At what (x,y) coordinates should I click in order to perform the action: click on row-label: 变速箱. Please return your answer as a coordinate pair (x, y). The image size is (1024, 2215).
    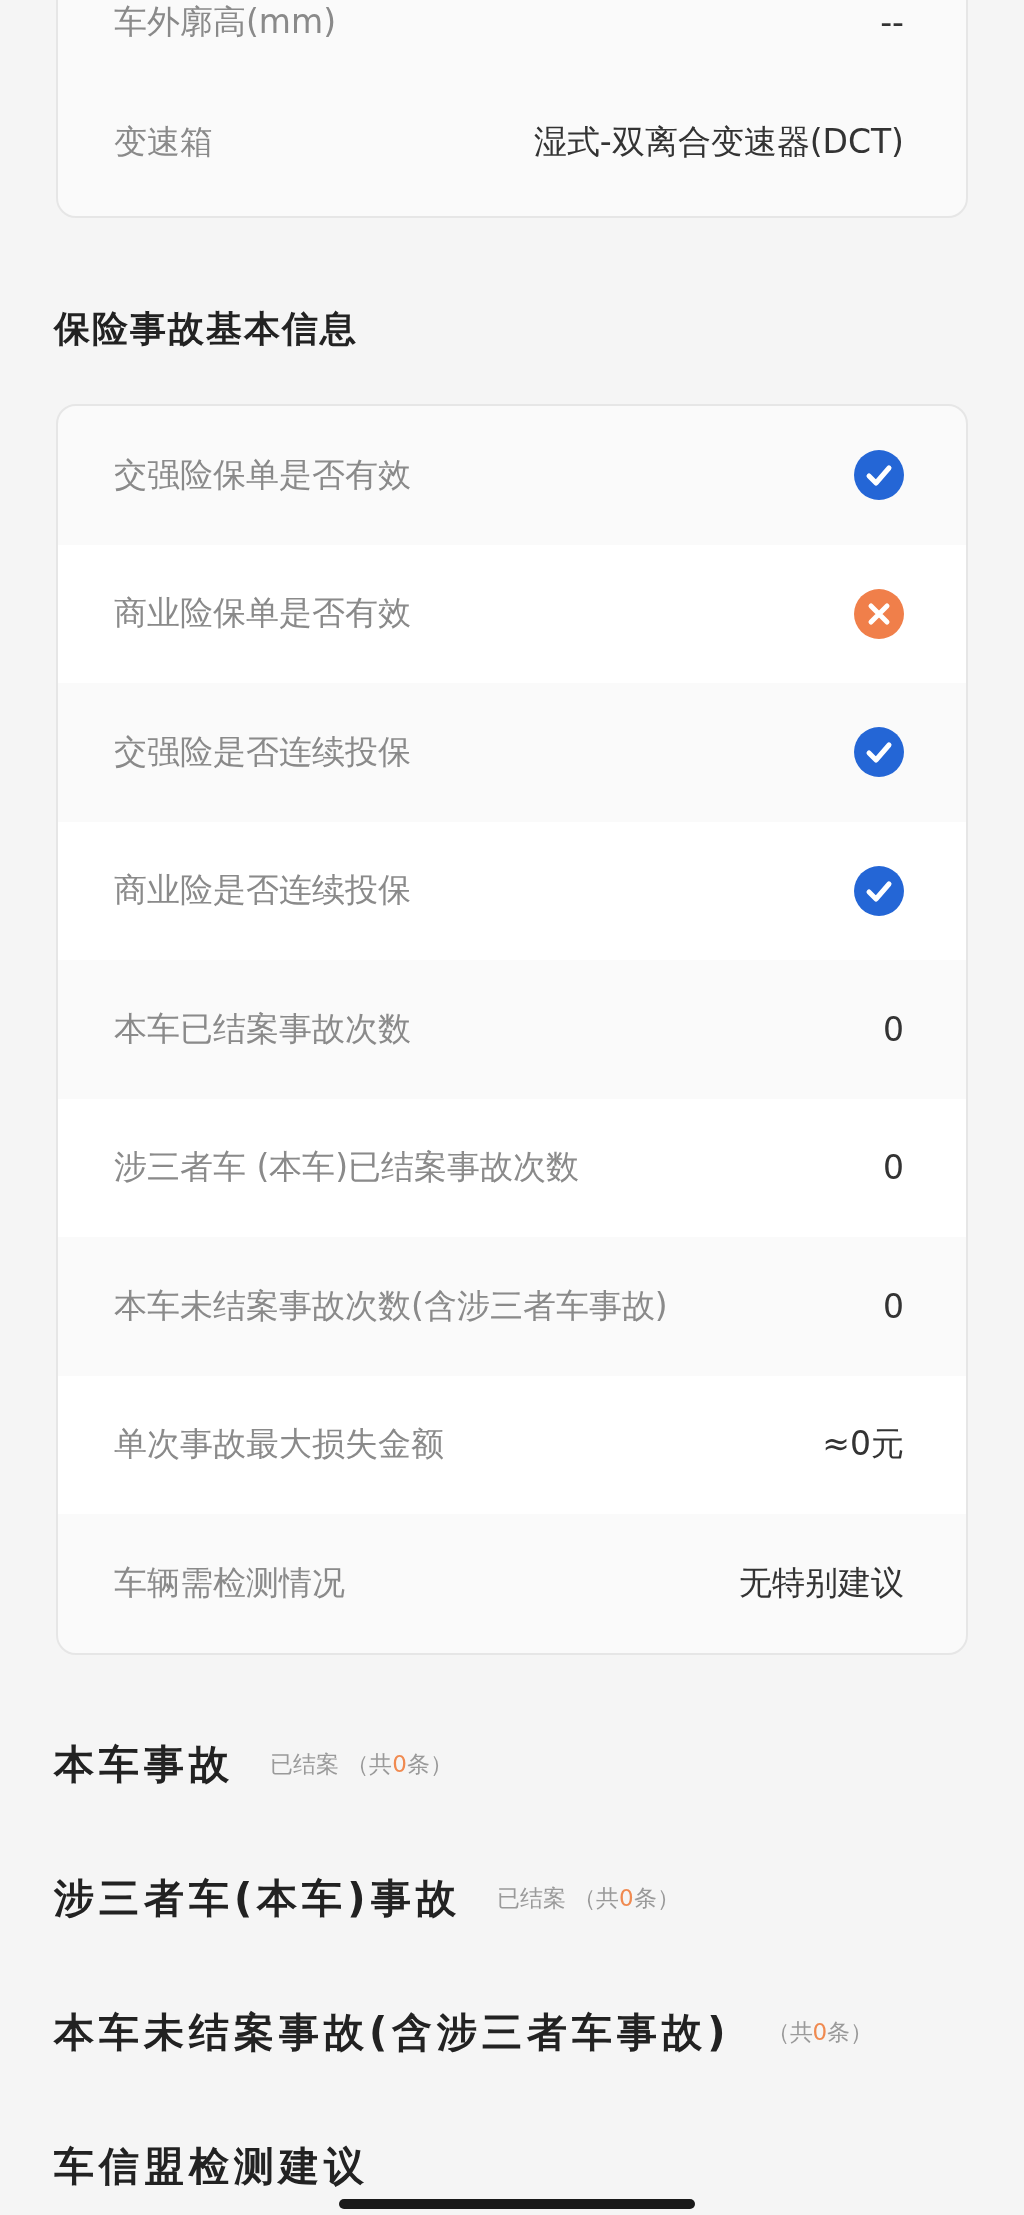
    Looking at the image, I should click on (163, 141).